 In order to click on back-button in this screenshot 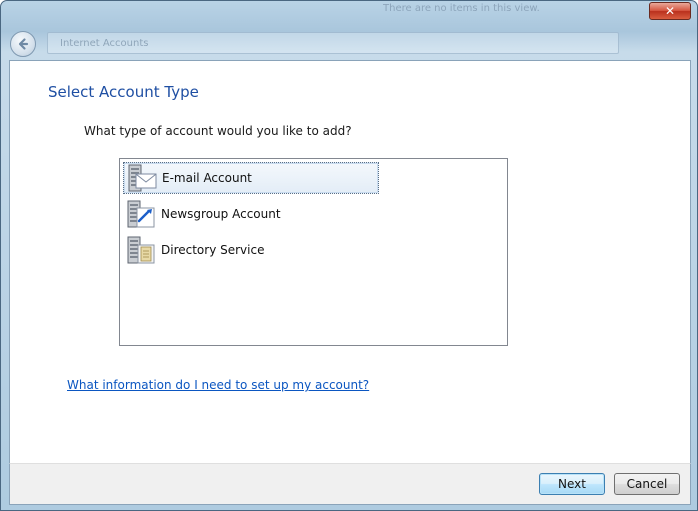, I will do `click(23, 44)`.